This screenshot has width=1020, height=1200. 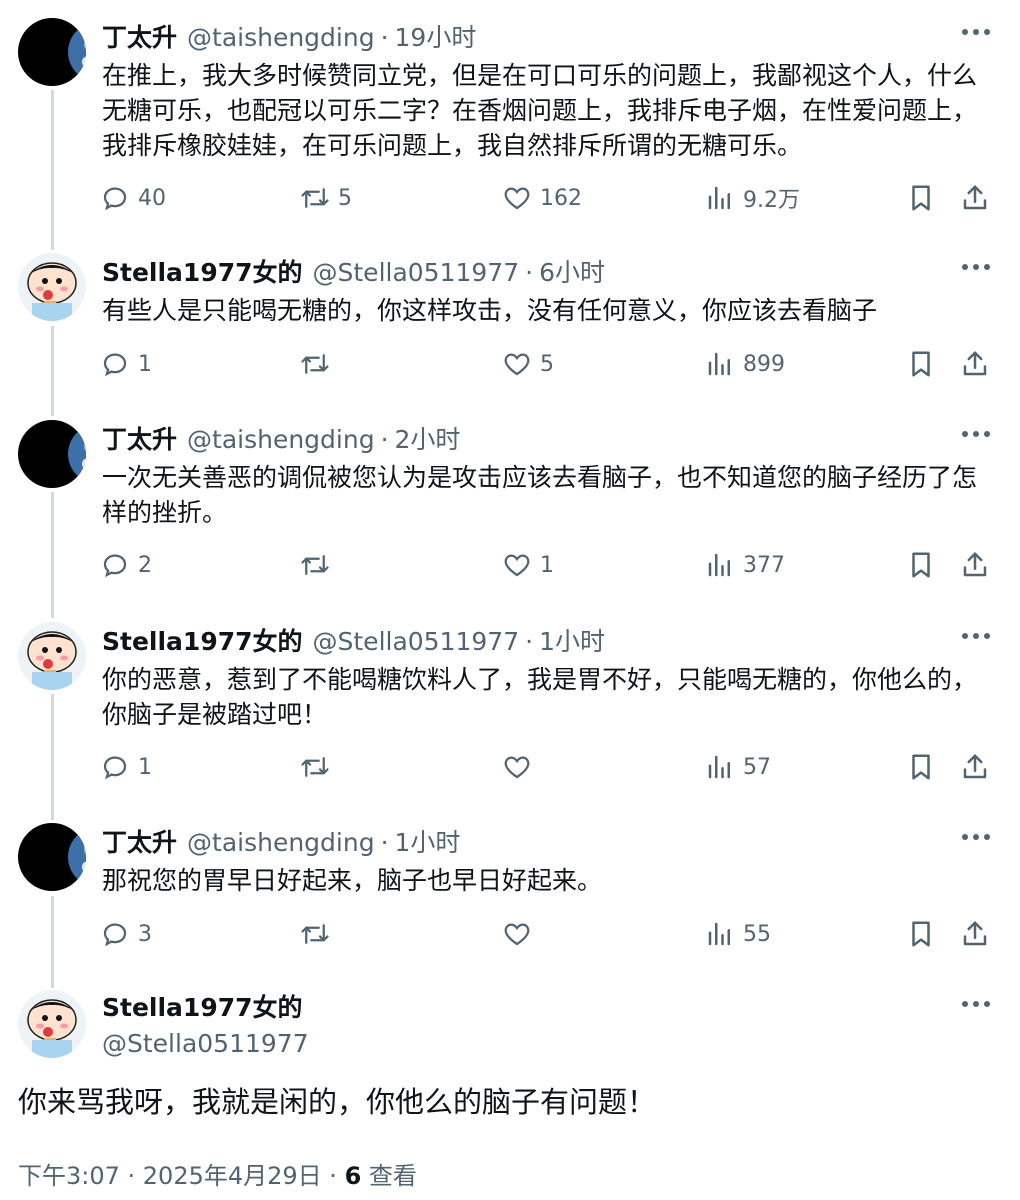 What do you see at coordinates (752, 198) in the screenshot?
I see `views-button: 9.2万` at bounding box center [752, 198].